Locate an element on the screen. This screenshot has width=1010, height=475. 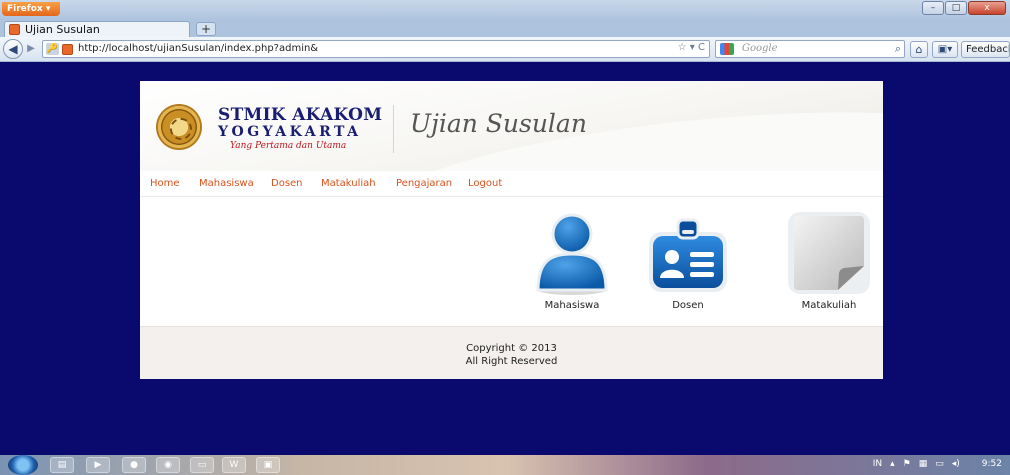
system-tray: IN ▴ ⚑ ▦ ▭ ◂) 9:52 is located at coordinates (937, 464).